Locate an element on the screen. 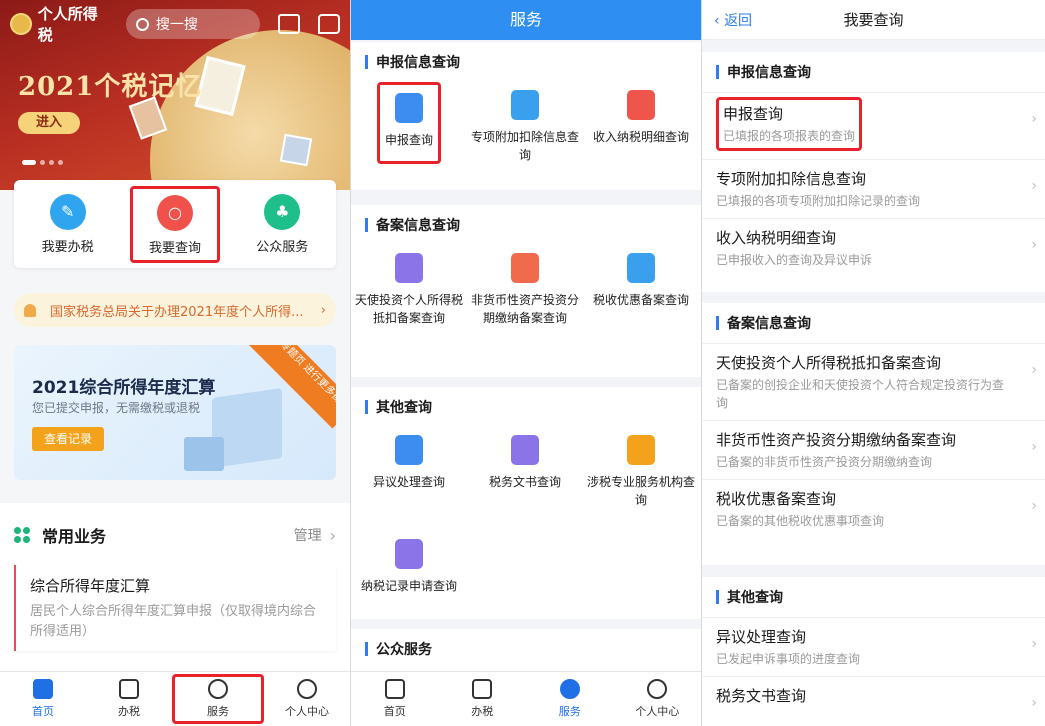  scan-icon is located at coordinates (289, 24).